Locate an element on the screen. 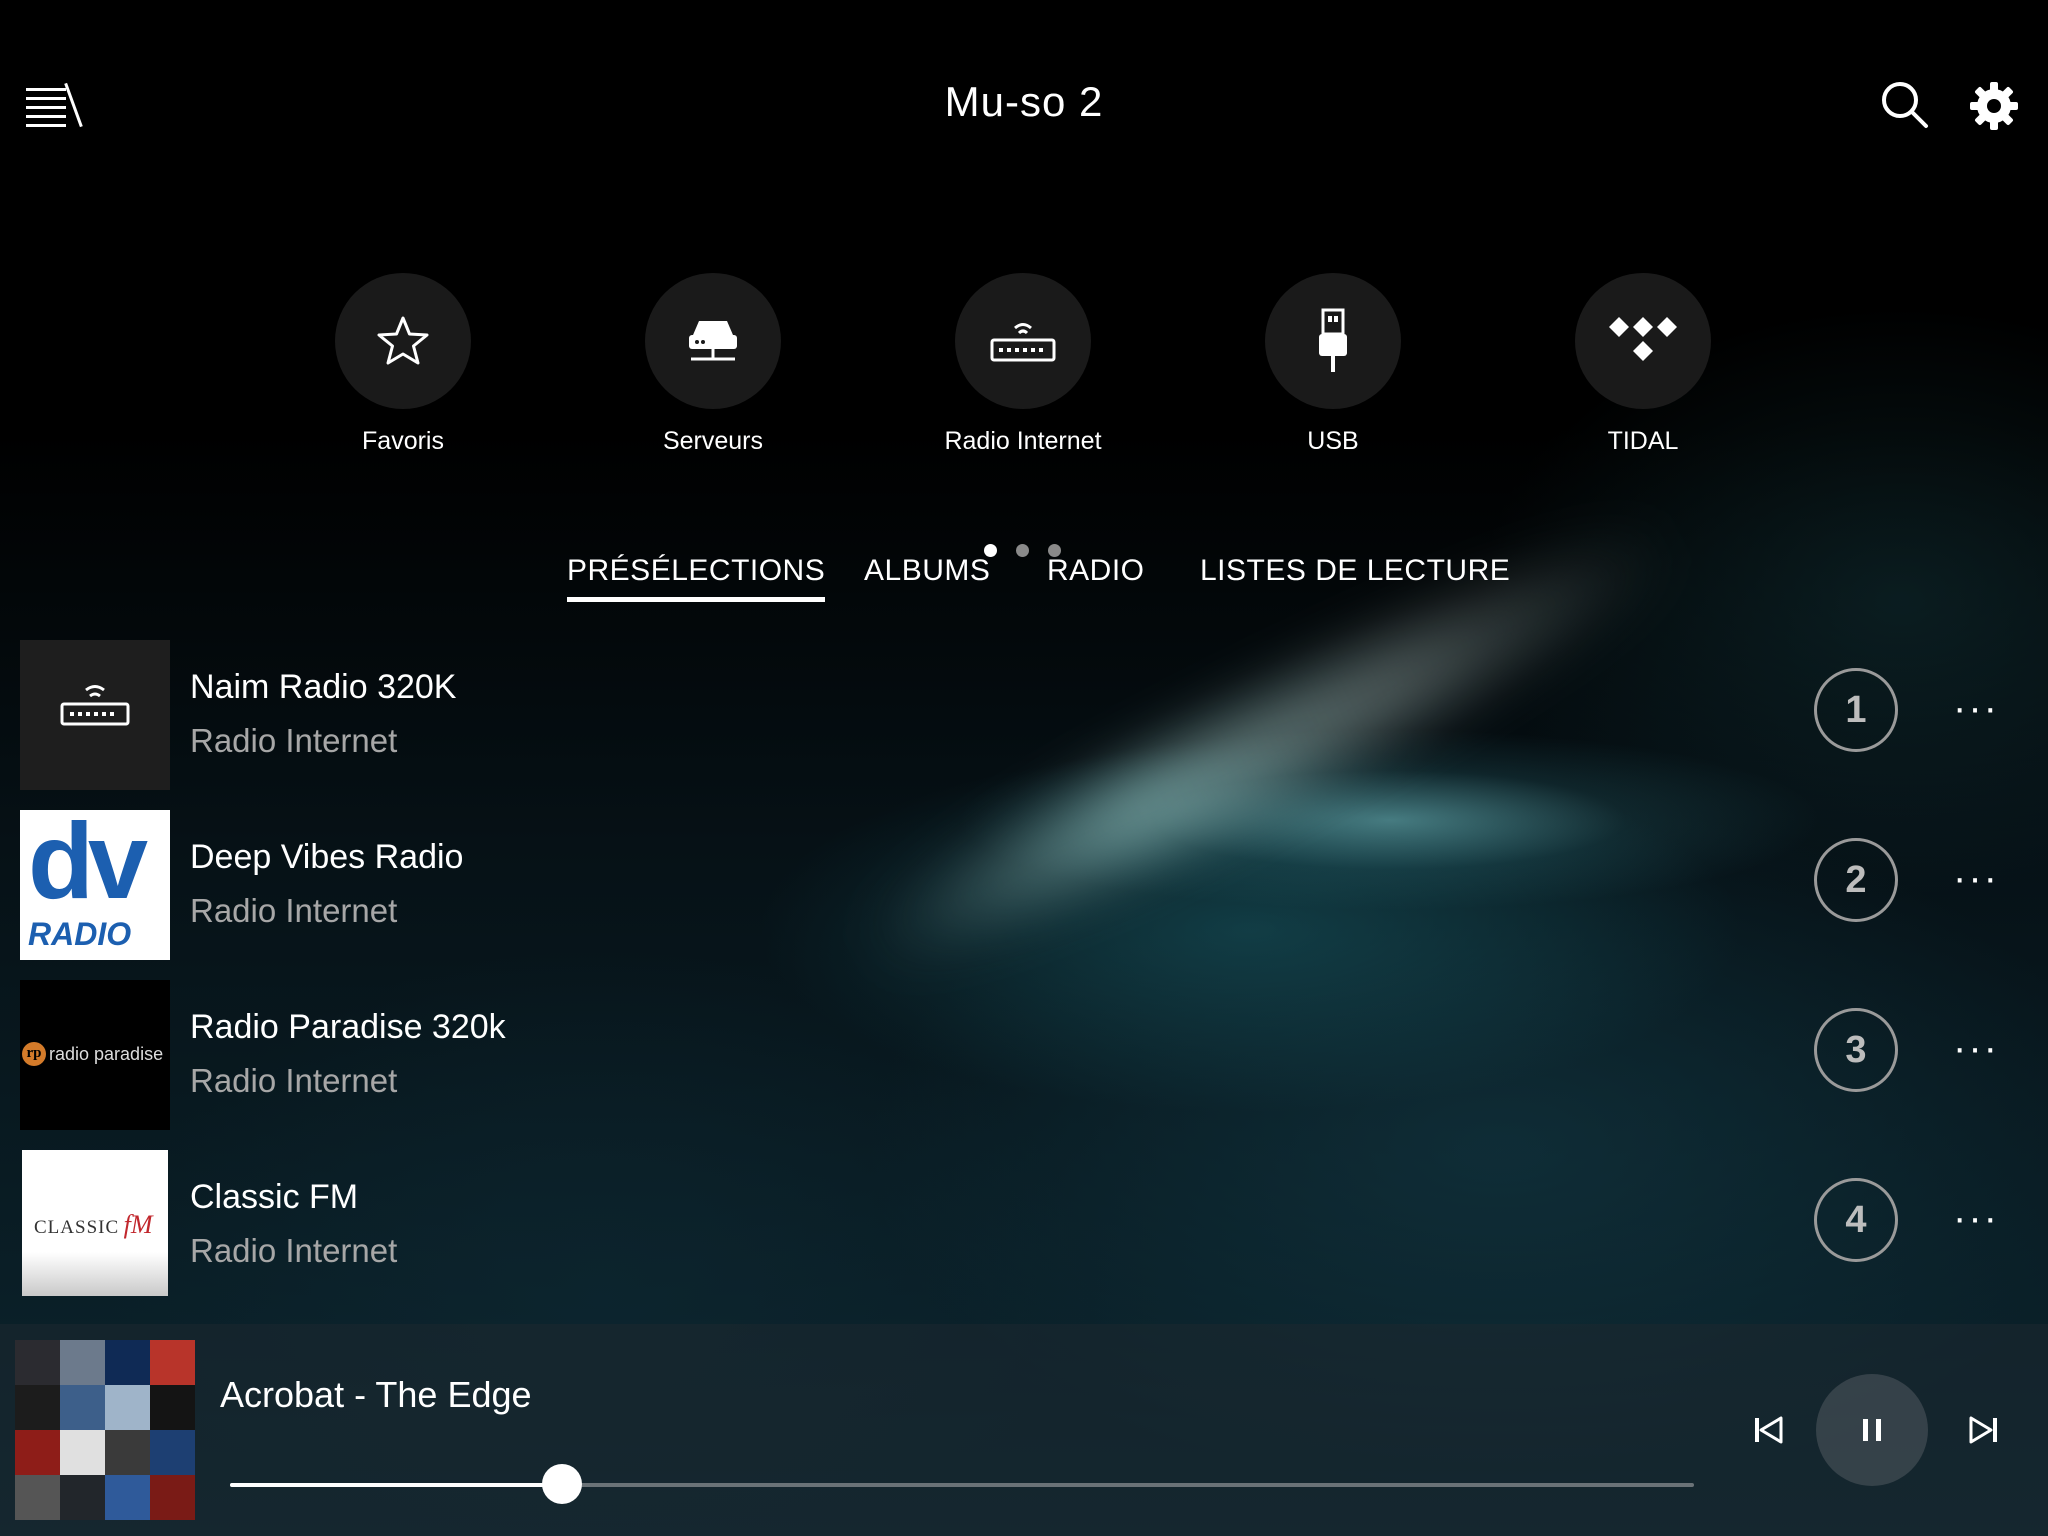 The image size is (2048, 1536). source-label: TIDAL is located at coordinates (1643, 441).